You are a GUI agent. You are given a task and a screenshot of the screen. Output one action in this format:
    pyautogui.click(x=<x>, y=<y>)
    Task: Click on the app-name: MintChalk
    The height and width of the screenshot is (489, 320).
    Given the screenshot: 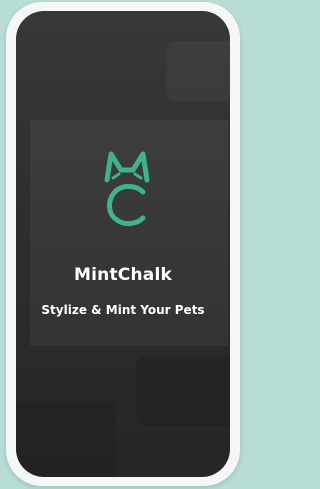 What is the action you would take?
    pyautogui.click(x=123, y=275)
    